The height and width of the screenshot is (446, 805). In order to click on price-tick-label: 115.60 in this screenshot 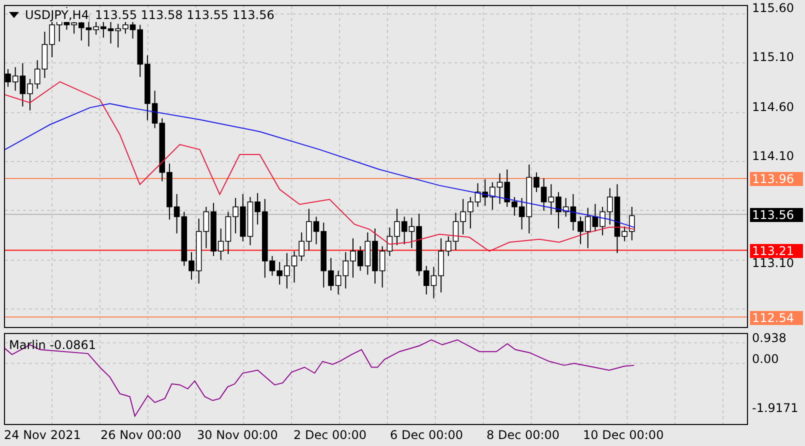, I will do `click(773, 8)`.